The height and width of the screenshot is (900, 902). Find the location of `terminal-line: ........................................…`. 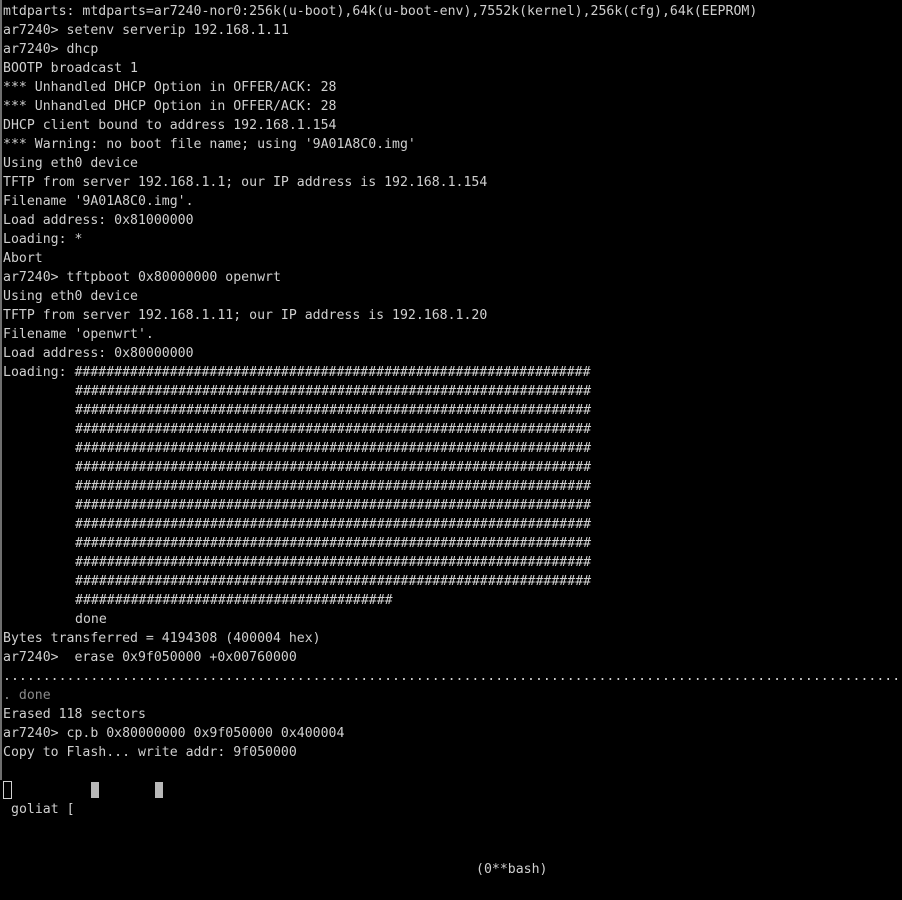

terminal-line: ........................................… is located at coordinates (452, 676).